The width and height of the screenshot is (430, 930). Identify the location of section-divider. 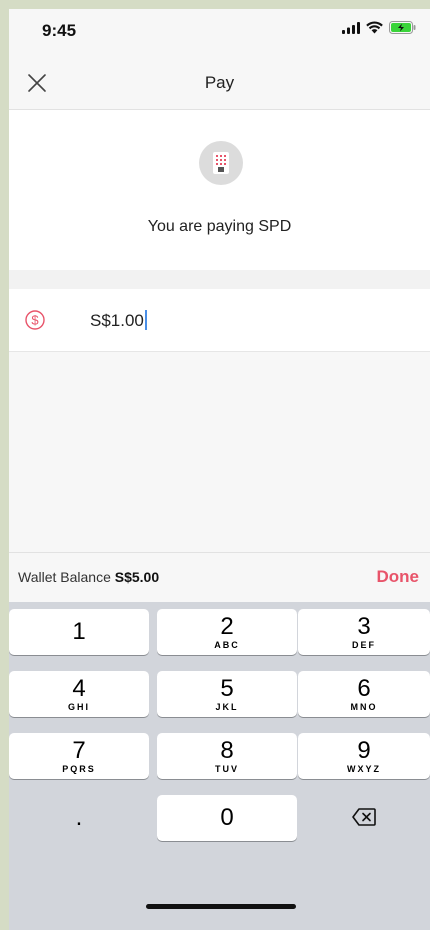
(219, 279).